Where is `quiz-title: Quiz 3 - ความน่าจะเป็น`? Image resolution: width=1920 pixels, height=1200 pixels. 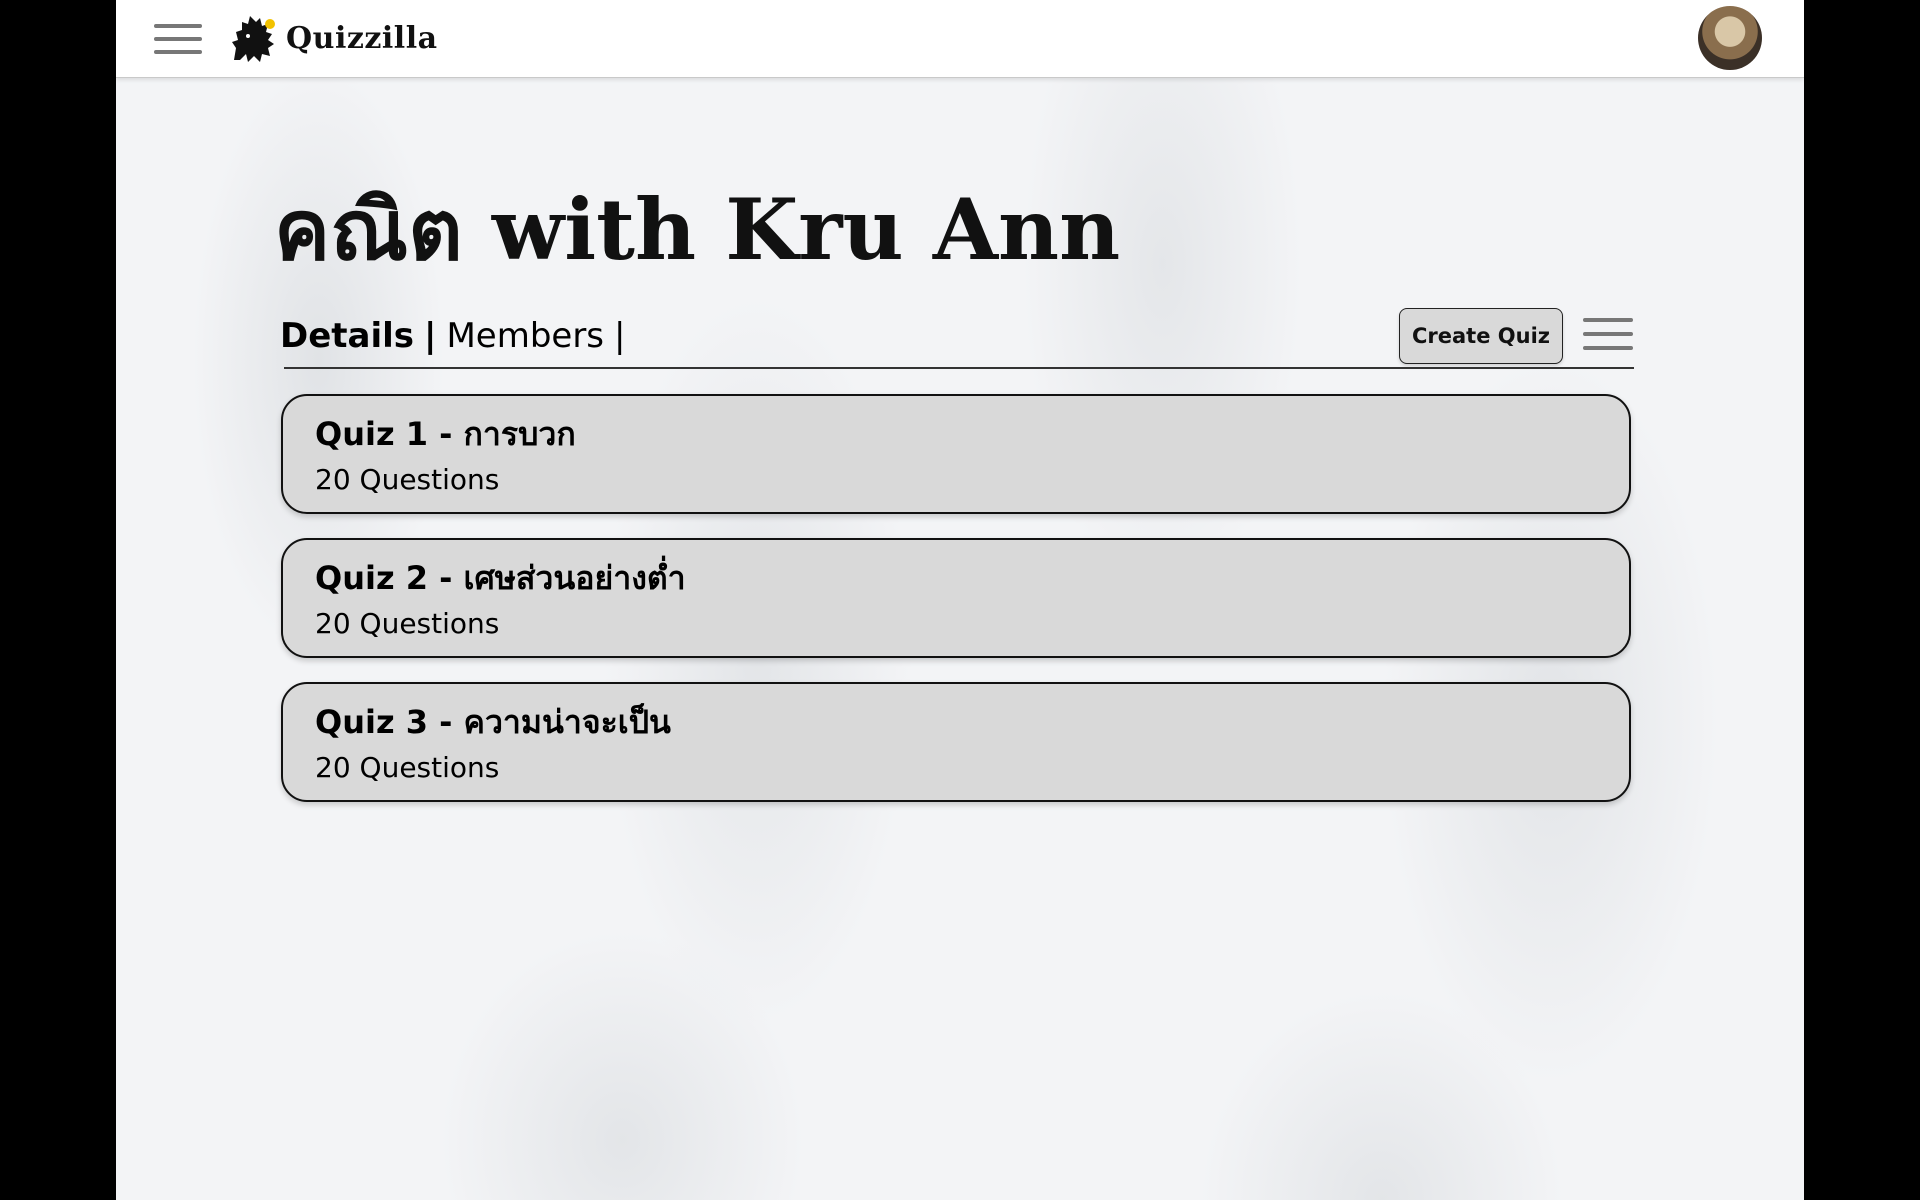 quiz-title: Quiz 3 - ความน่าจะเป็น is located at coordinates (493, 722).